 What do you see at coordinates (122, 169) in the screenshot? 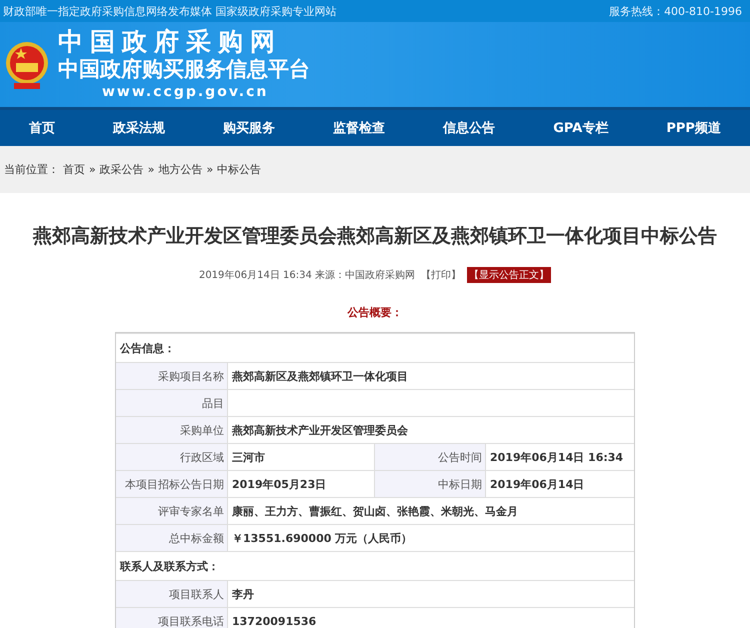
I see `breadcrumb-link: 政采公告` at bounding box center [122, 169].